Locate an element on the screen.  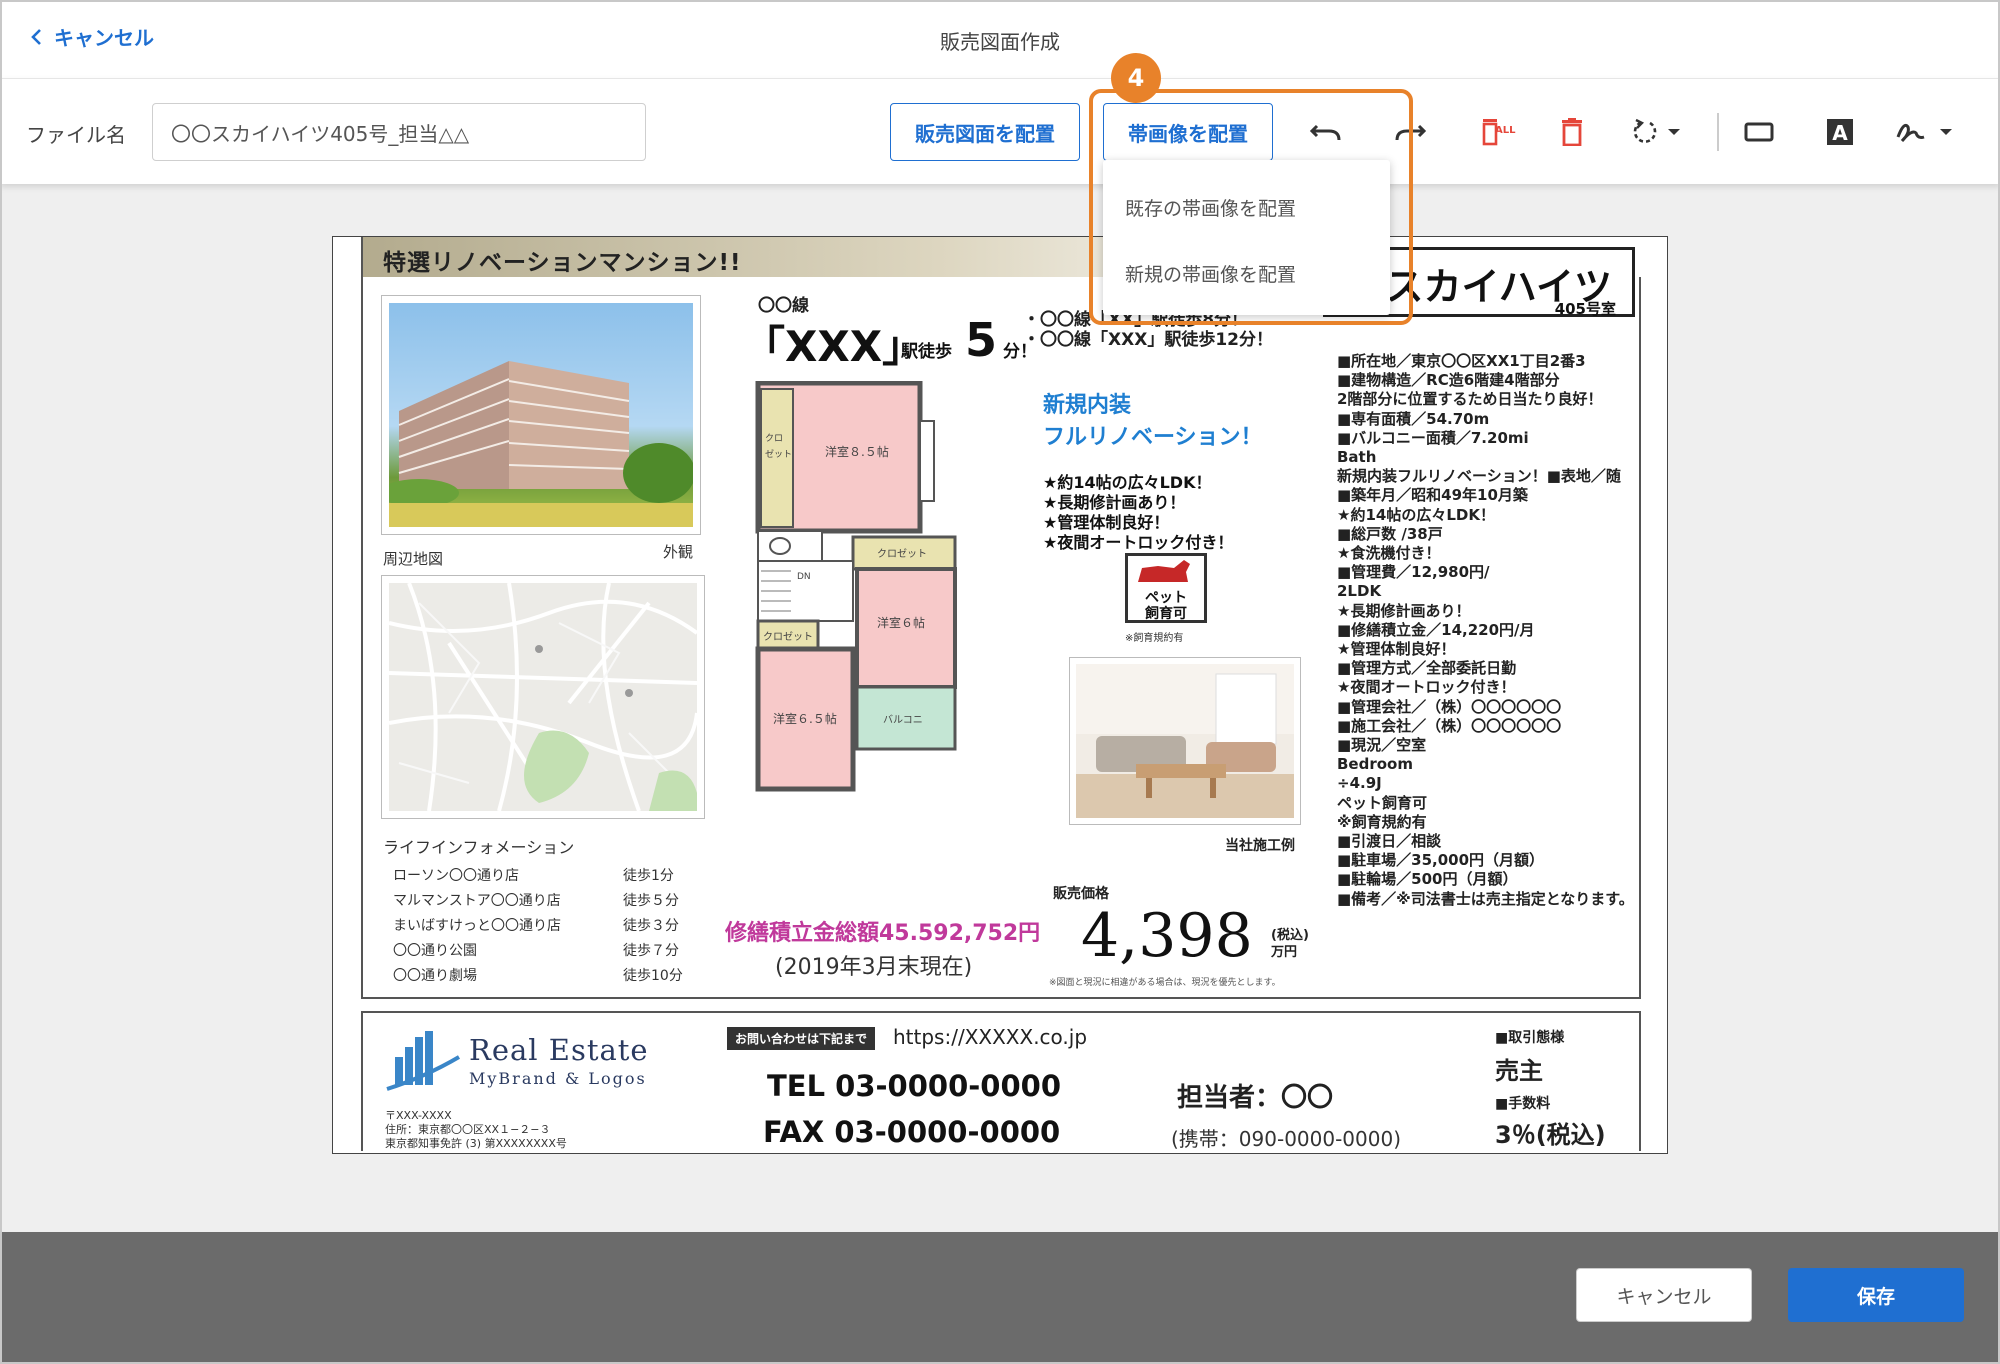
company-url: https://XXXXX.co.jp is located at coordinates (990, 1037).